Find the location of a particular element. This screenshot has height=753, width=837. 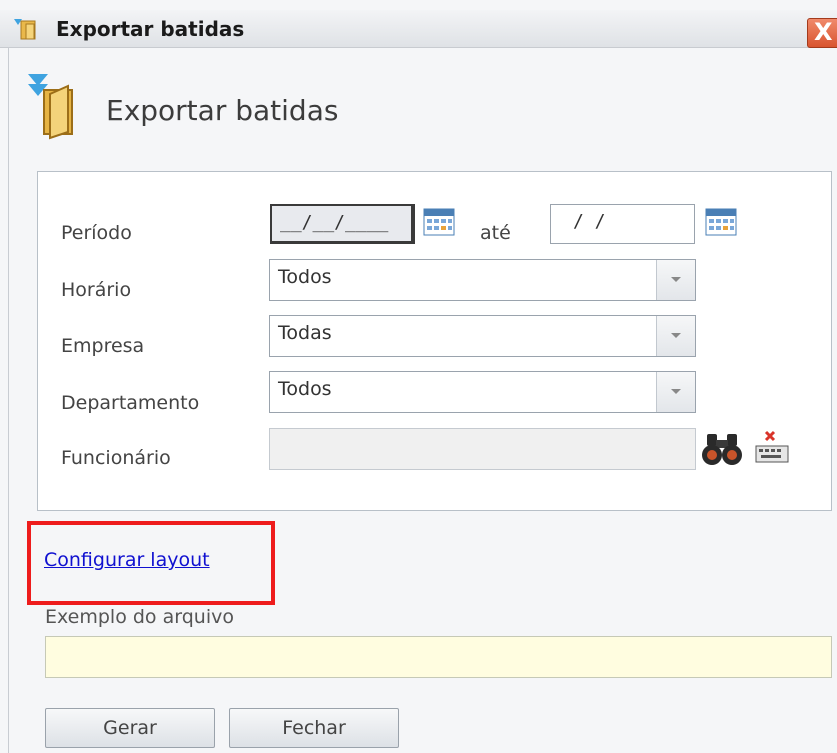

horario-value: Todos is located at coordinates (305, 277).